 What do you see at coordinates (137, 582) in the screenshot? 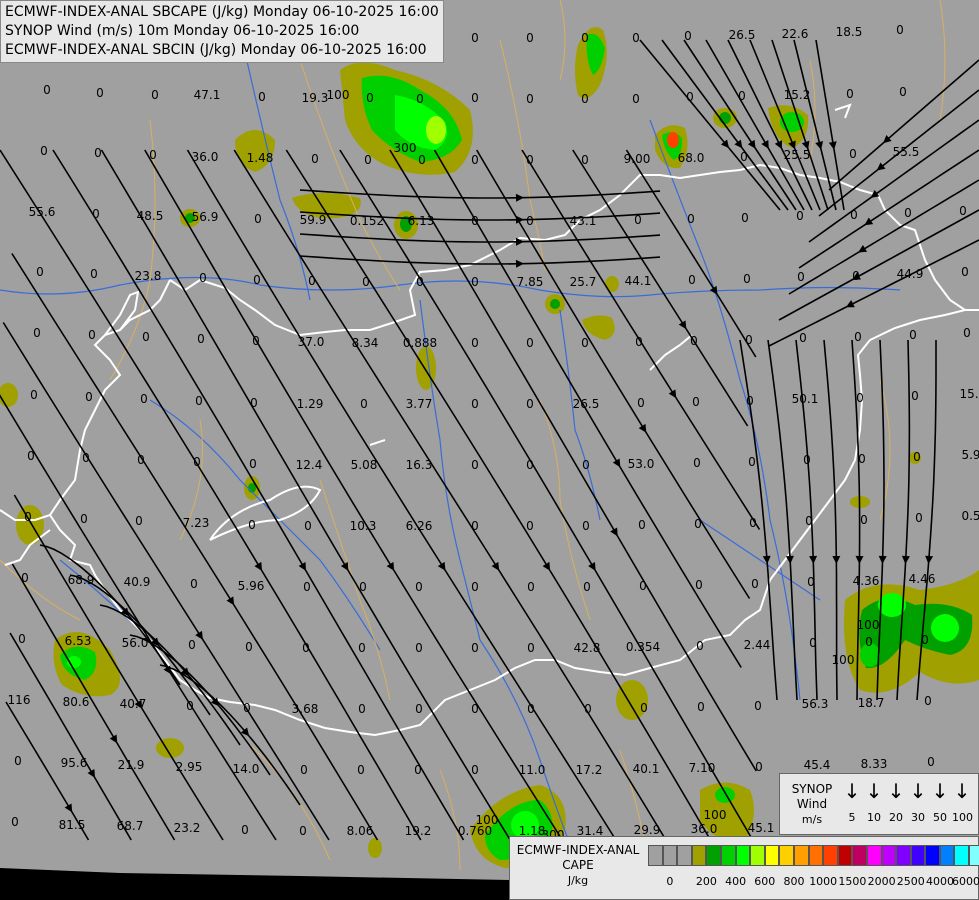
I see `cin-value-label: 40.9` at bounding box center [137, 582].